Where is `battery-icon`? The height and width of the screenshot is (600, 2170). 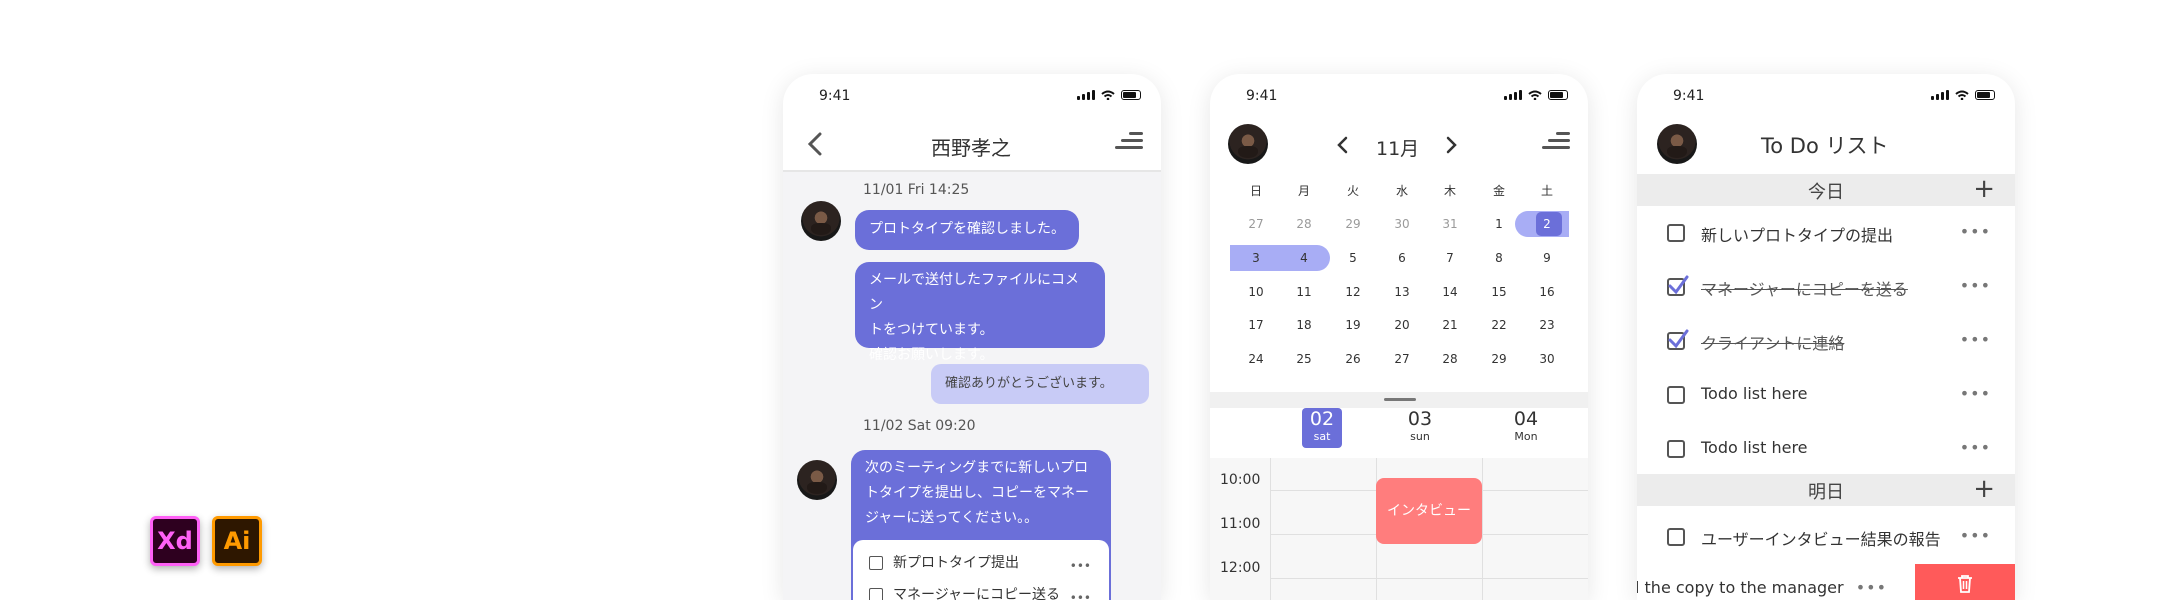 battery-icon is located at coordinates (1985, 95).